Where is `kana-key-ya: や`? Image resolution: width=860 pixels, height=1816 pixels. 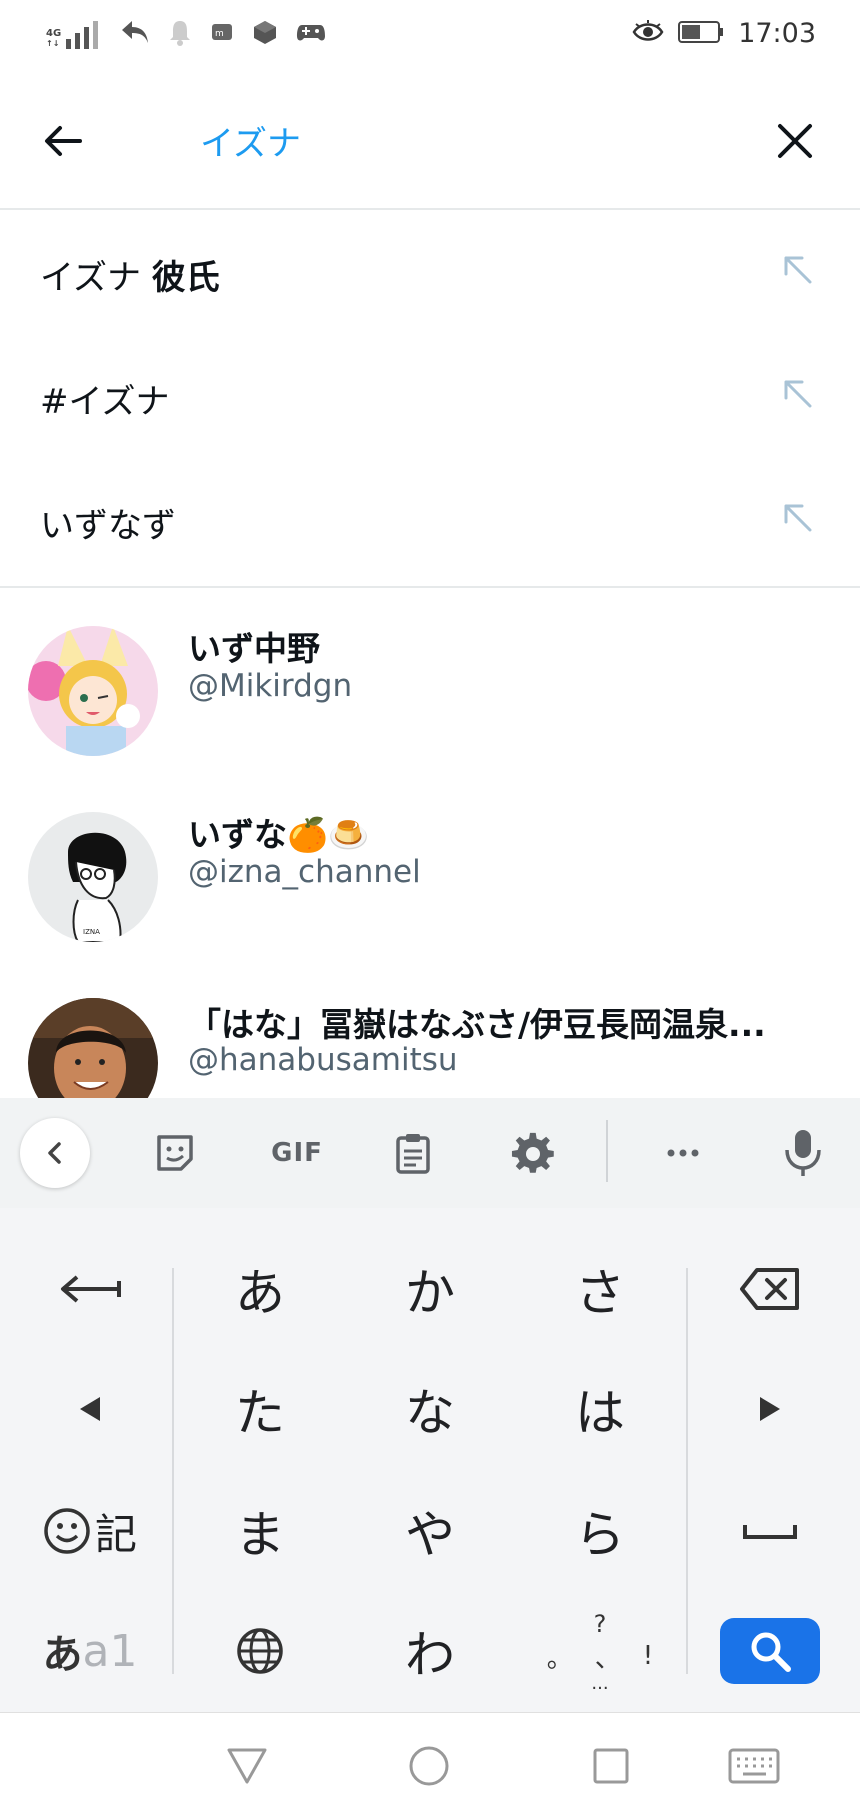
kana-key-ya: や is located at coordinates (430, 1531).